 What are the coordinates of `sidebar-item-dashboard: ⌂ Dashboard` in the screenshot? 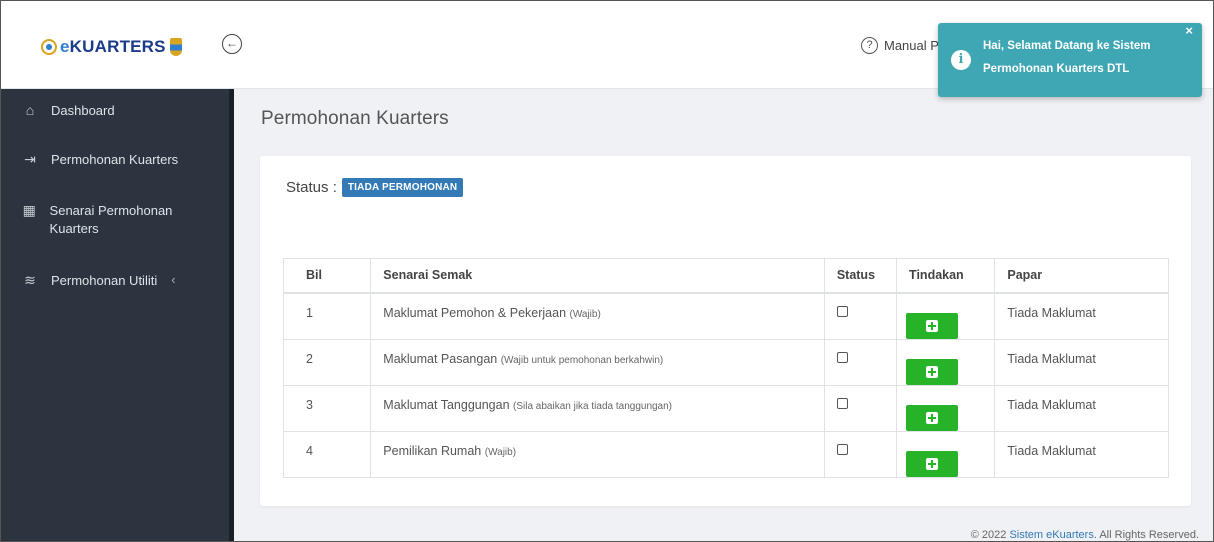 It's located at (68, 111).